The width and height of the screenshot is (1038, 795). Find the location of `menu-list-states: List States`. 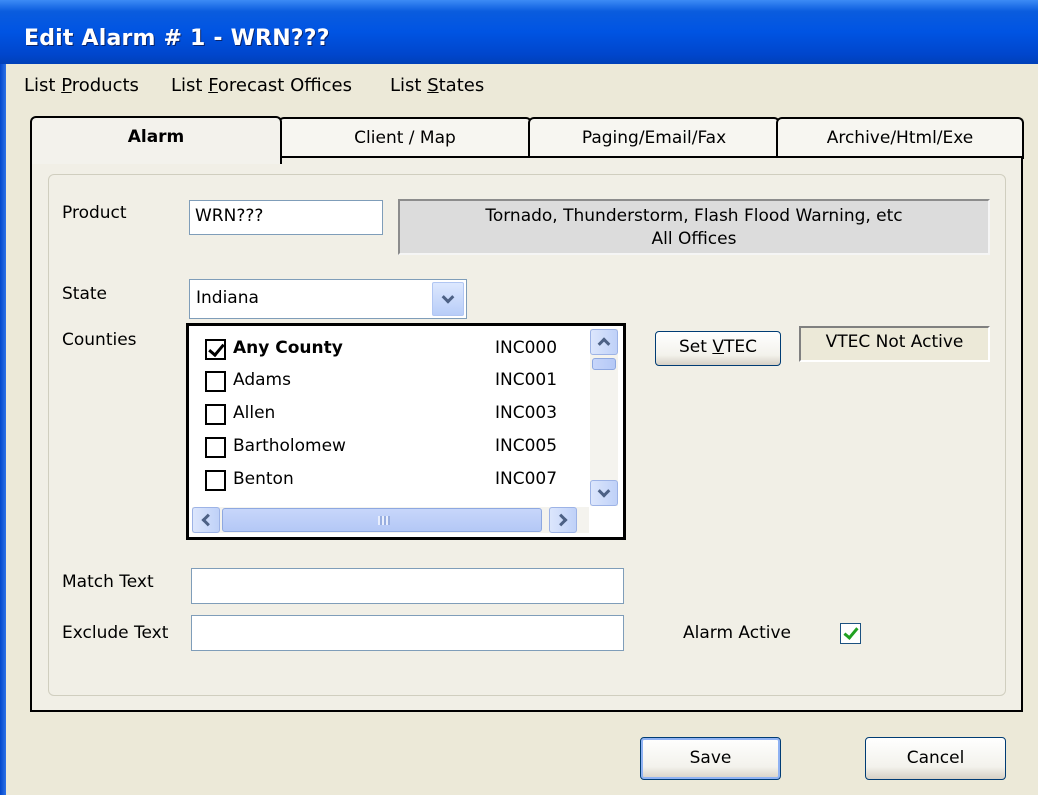

menu-list-states: List States is located at coordinates (437, 85).